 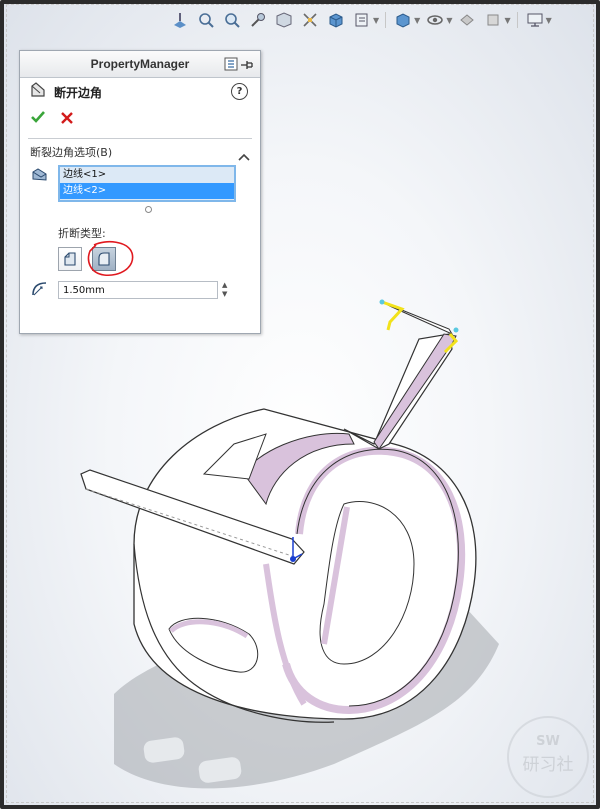 I want to click on watermark-line1: SW, so click(x=548, y=741).